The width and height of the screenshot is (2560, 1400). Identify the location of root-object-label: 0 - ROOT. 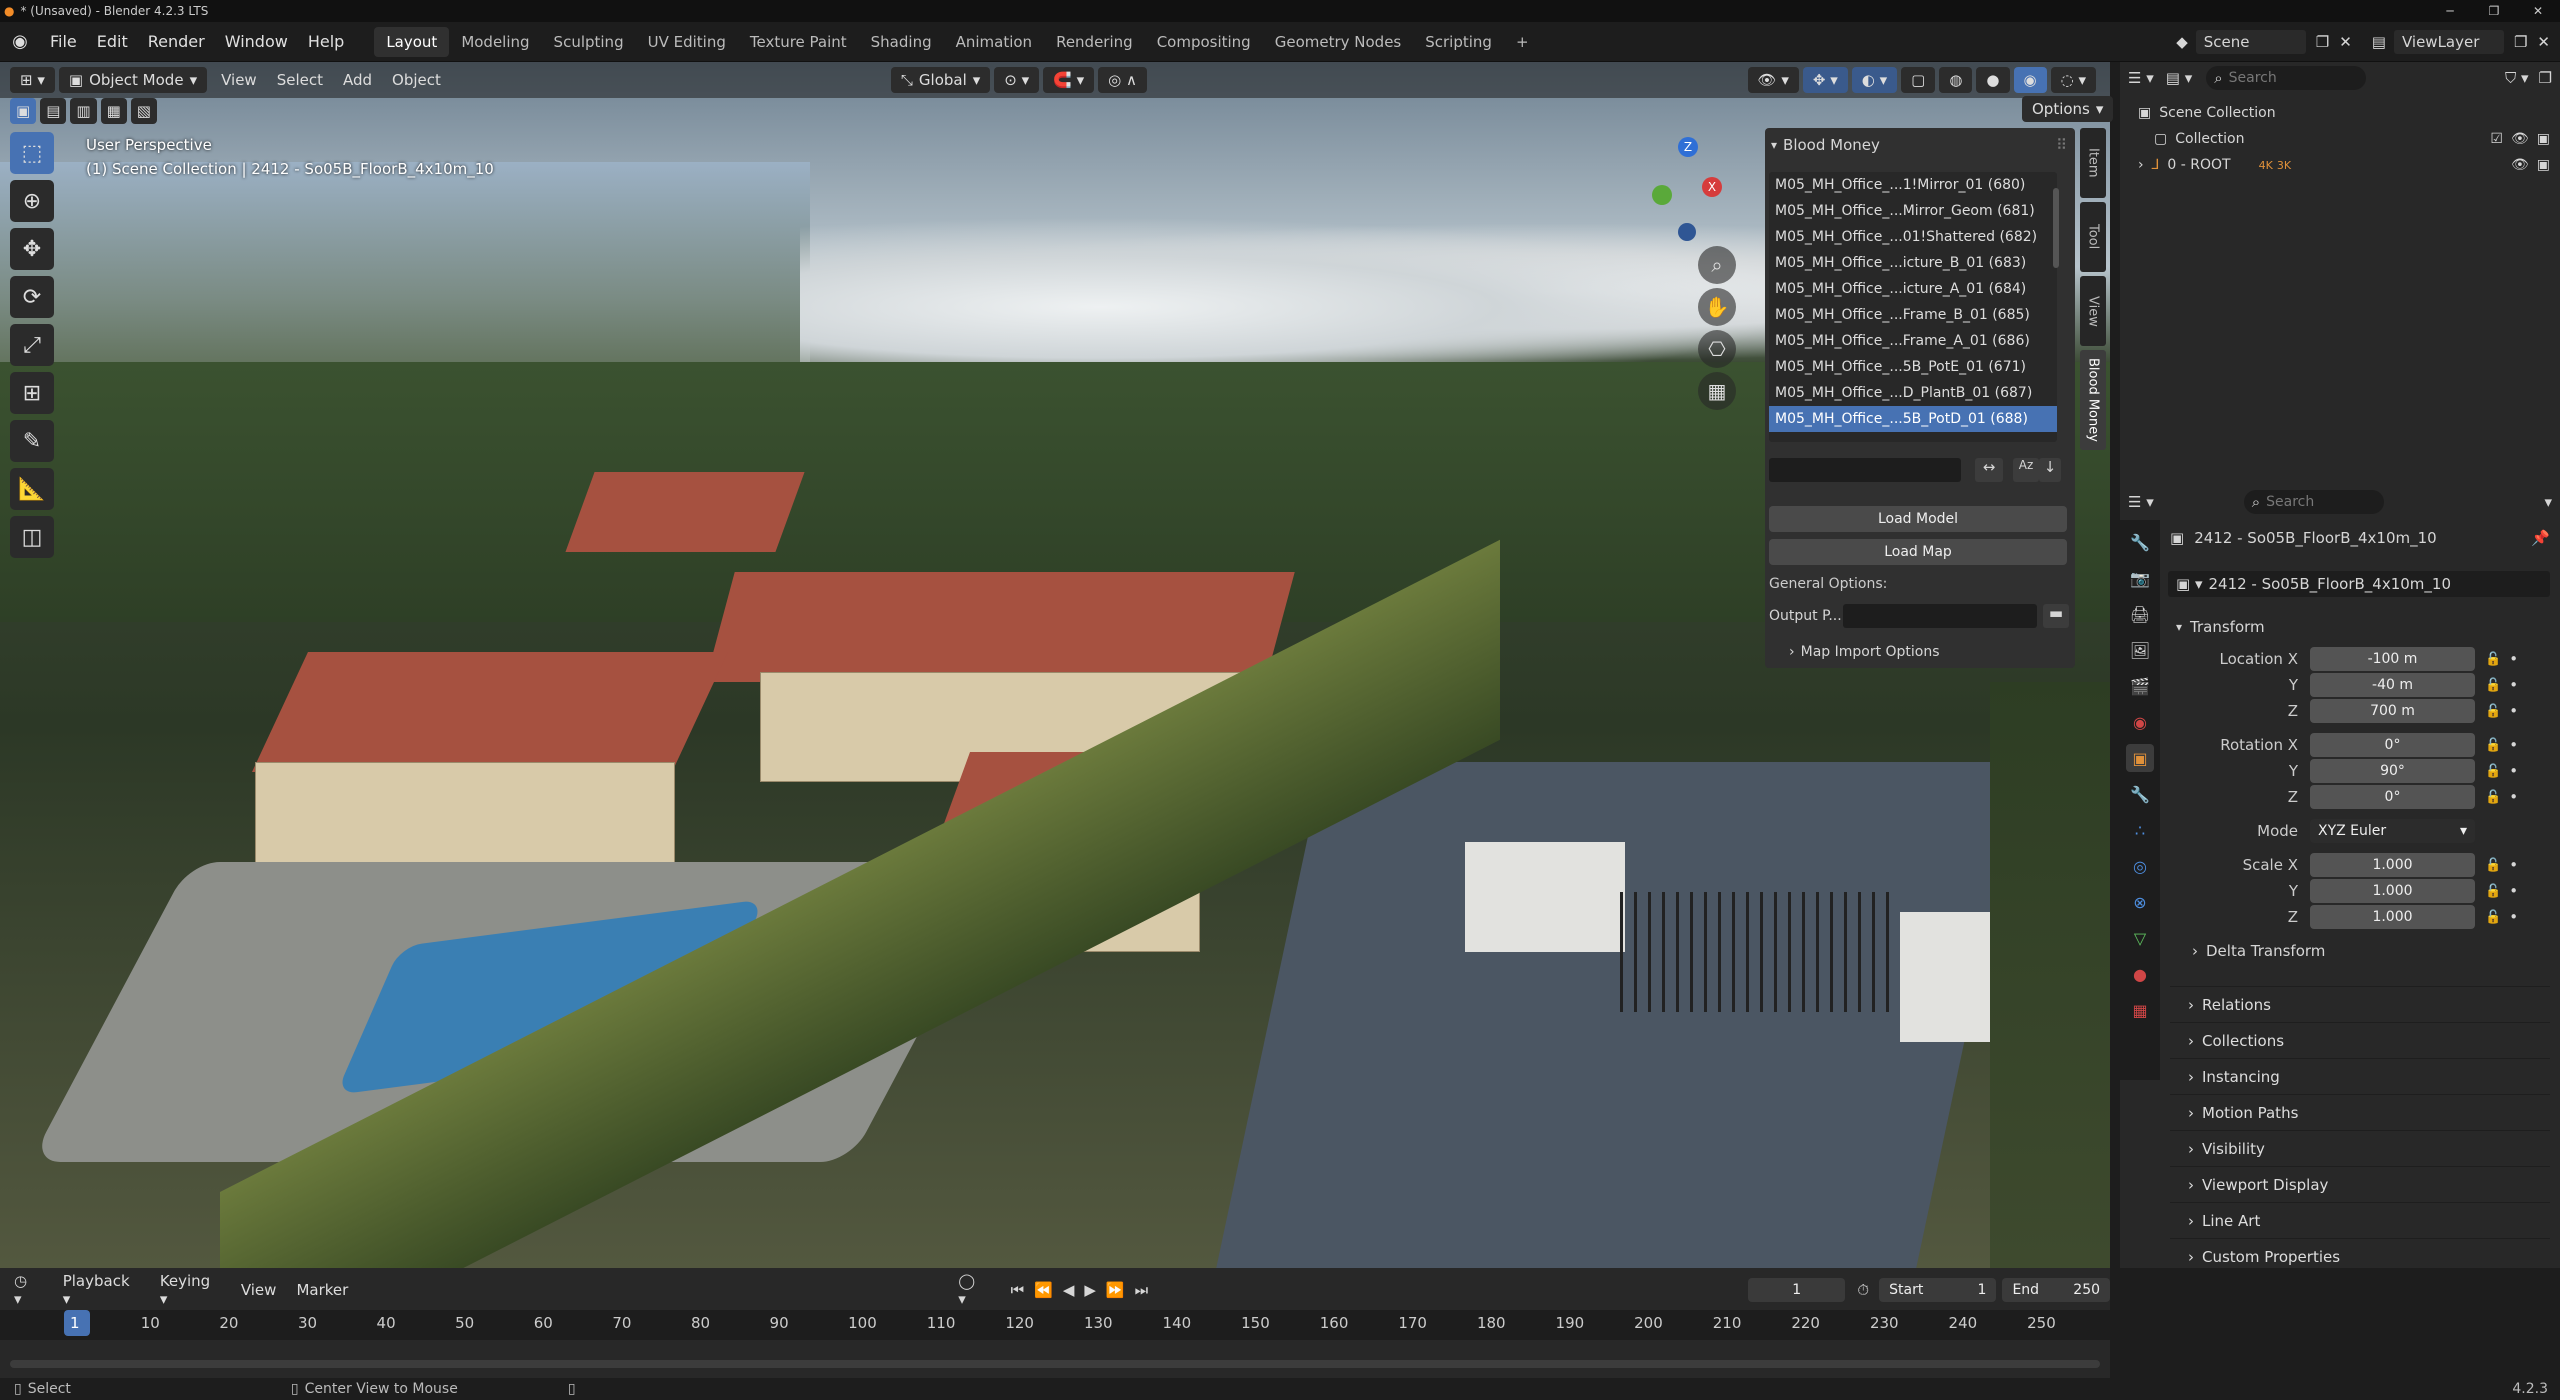
(2198, 165).